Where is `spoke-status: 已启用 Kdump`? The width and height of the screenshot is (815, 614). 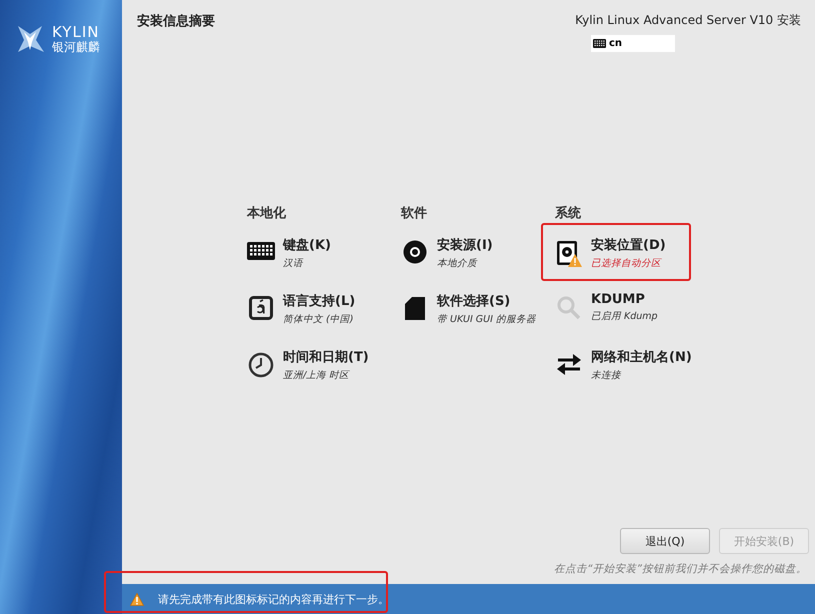 spoke-status: 已启用 Kdump is located at coordinates (624, 316).